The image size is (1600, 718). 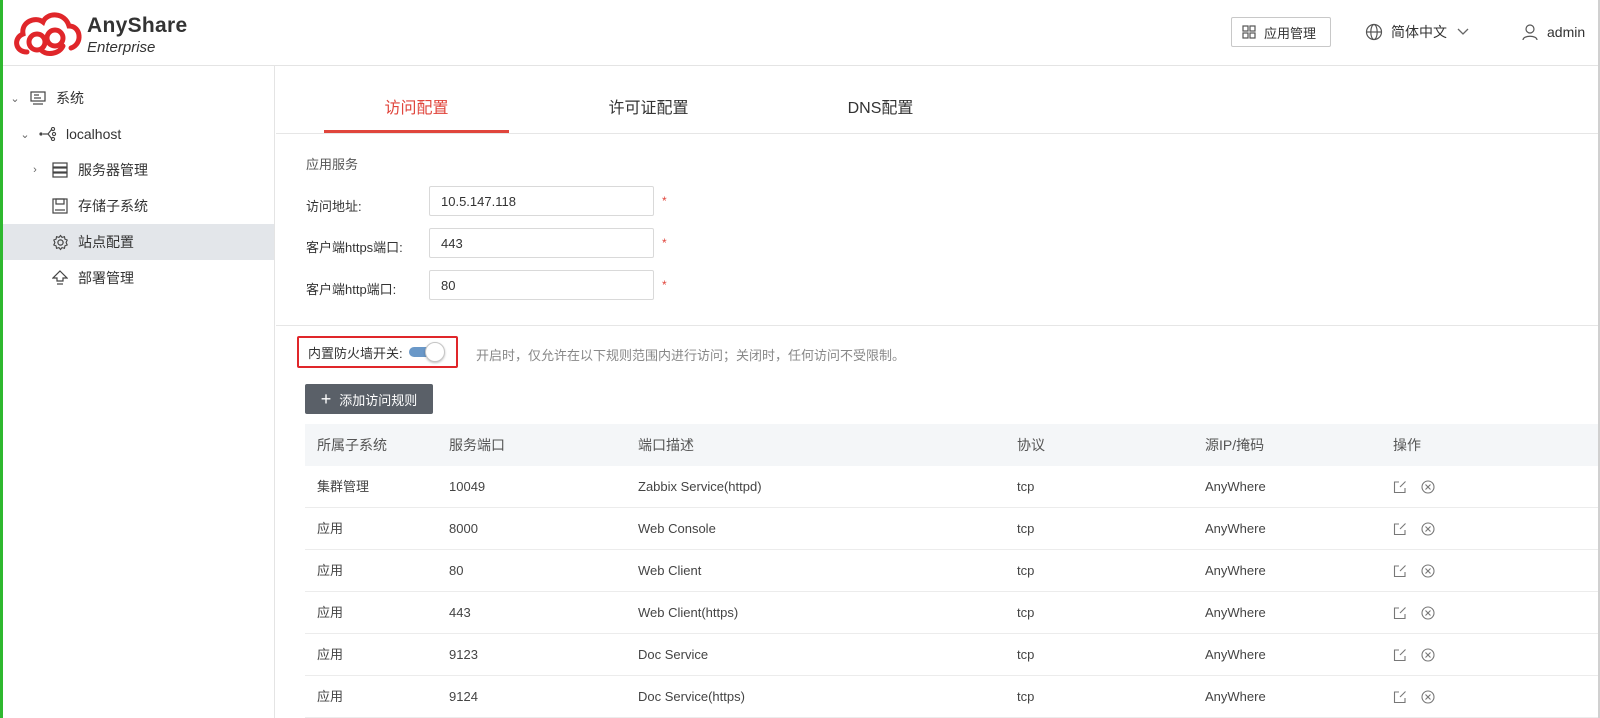 What do you see at coordinates (113, 206) in the screenshot?
I see `sidebar-item-label: 存储子系统` at bounding box center [113, 206].